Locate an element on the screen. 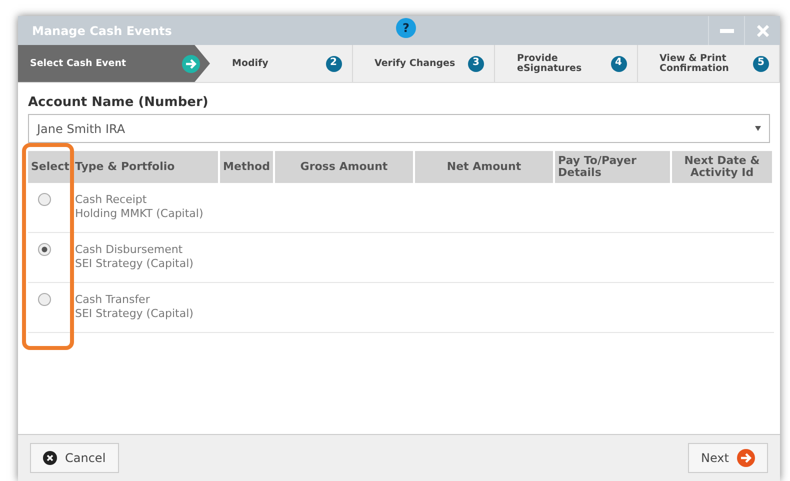  step-number: 4 is located at coordinates (618, 64).